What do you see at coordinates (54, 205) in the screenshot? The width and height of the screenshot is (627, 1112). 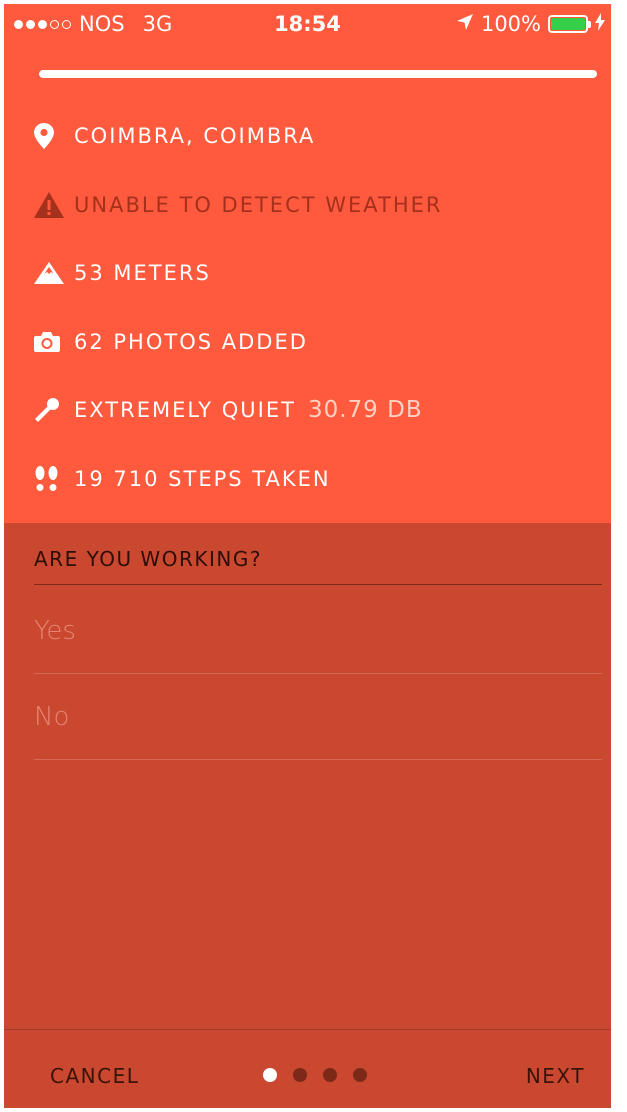 I see `warning-icon` at bounding box center [54, 205].